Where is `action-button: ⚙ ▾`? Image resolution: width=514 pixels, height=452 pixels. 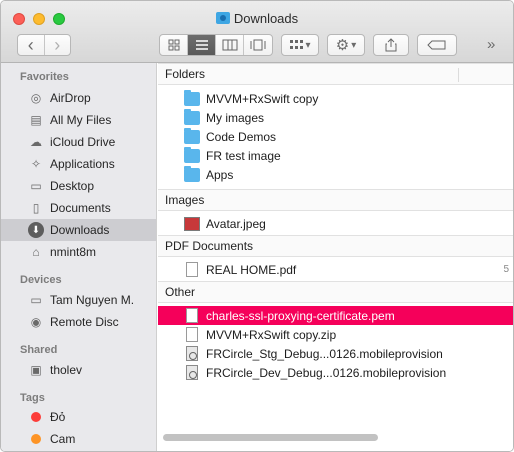 action-button: ⚙ ▾ is located at coordinates (346, 45).